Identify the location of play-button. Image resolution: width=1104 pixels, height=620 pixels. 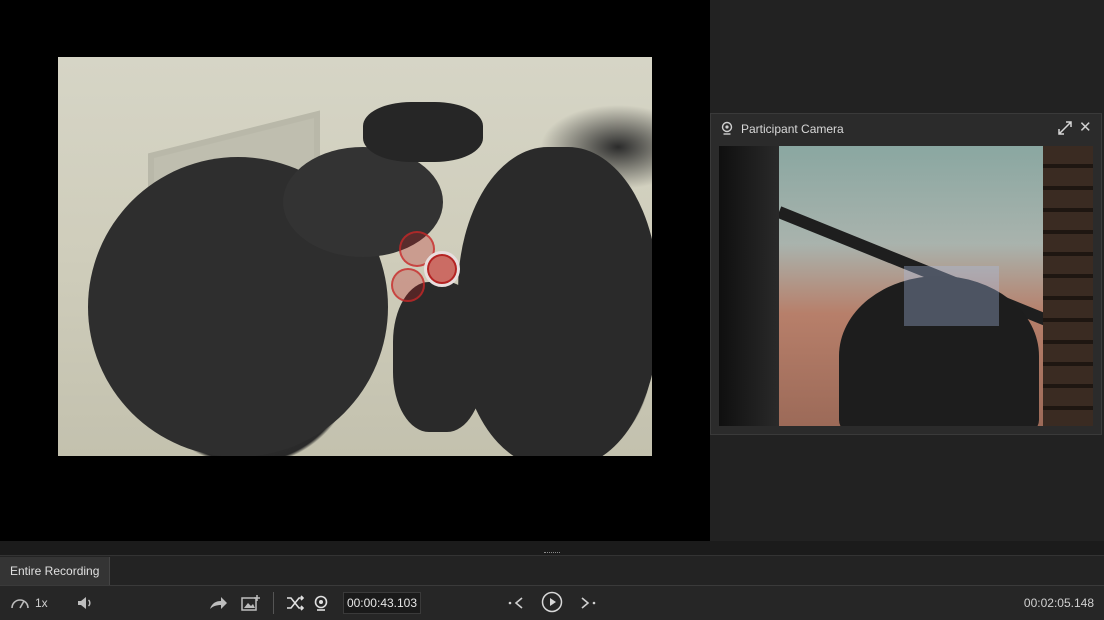
(552, 602).